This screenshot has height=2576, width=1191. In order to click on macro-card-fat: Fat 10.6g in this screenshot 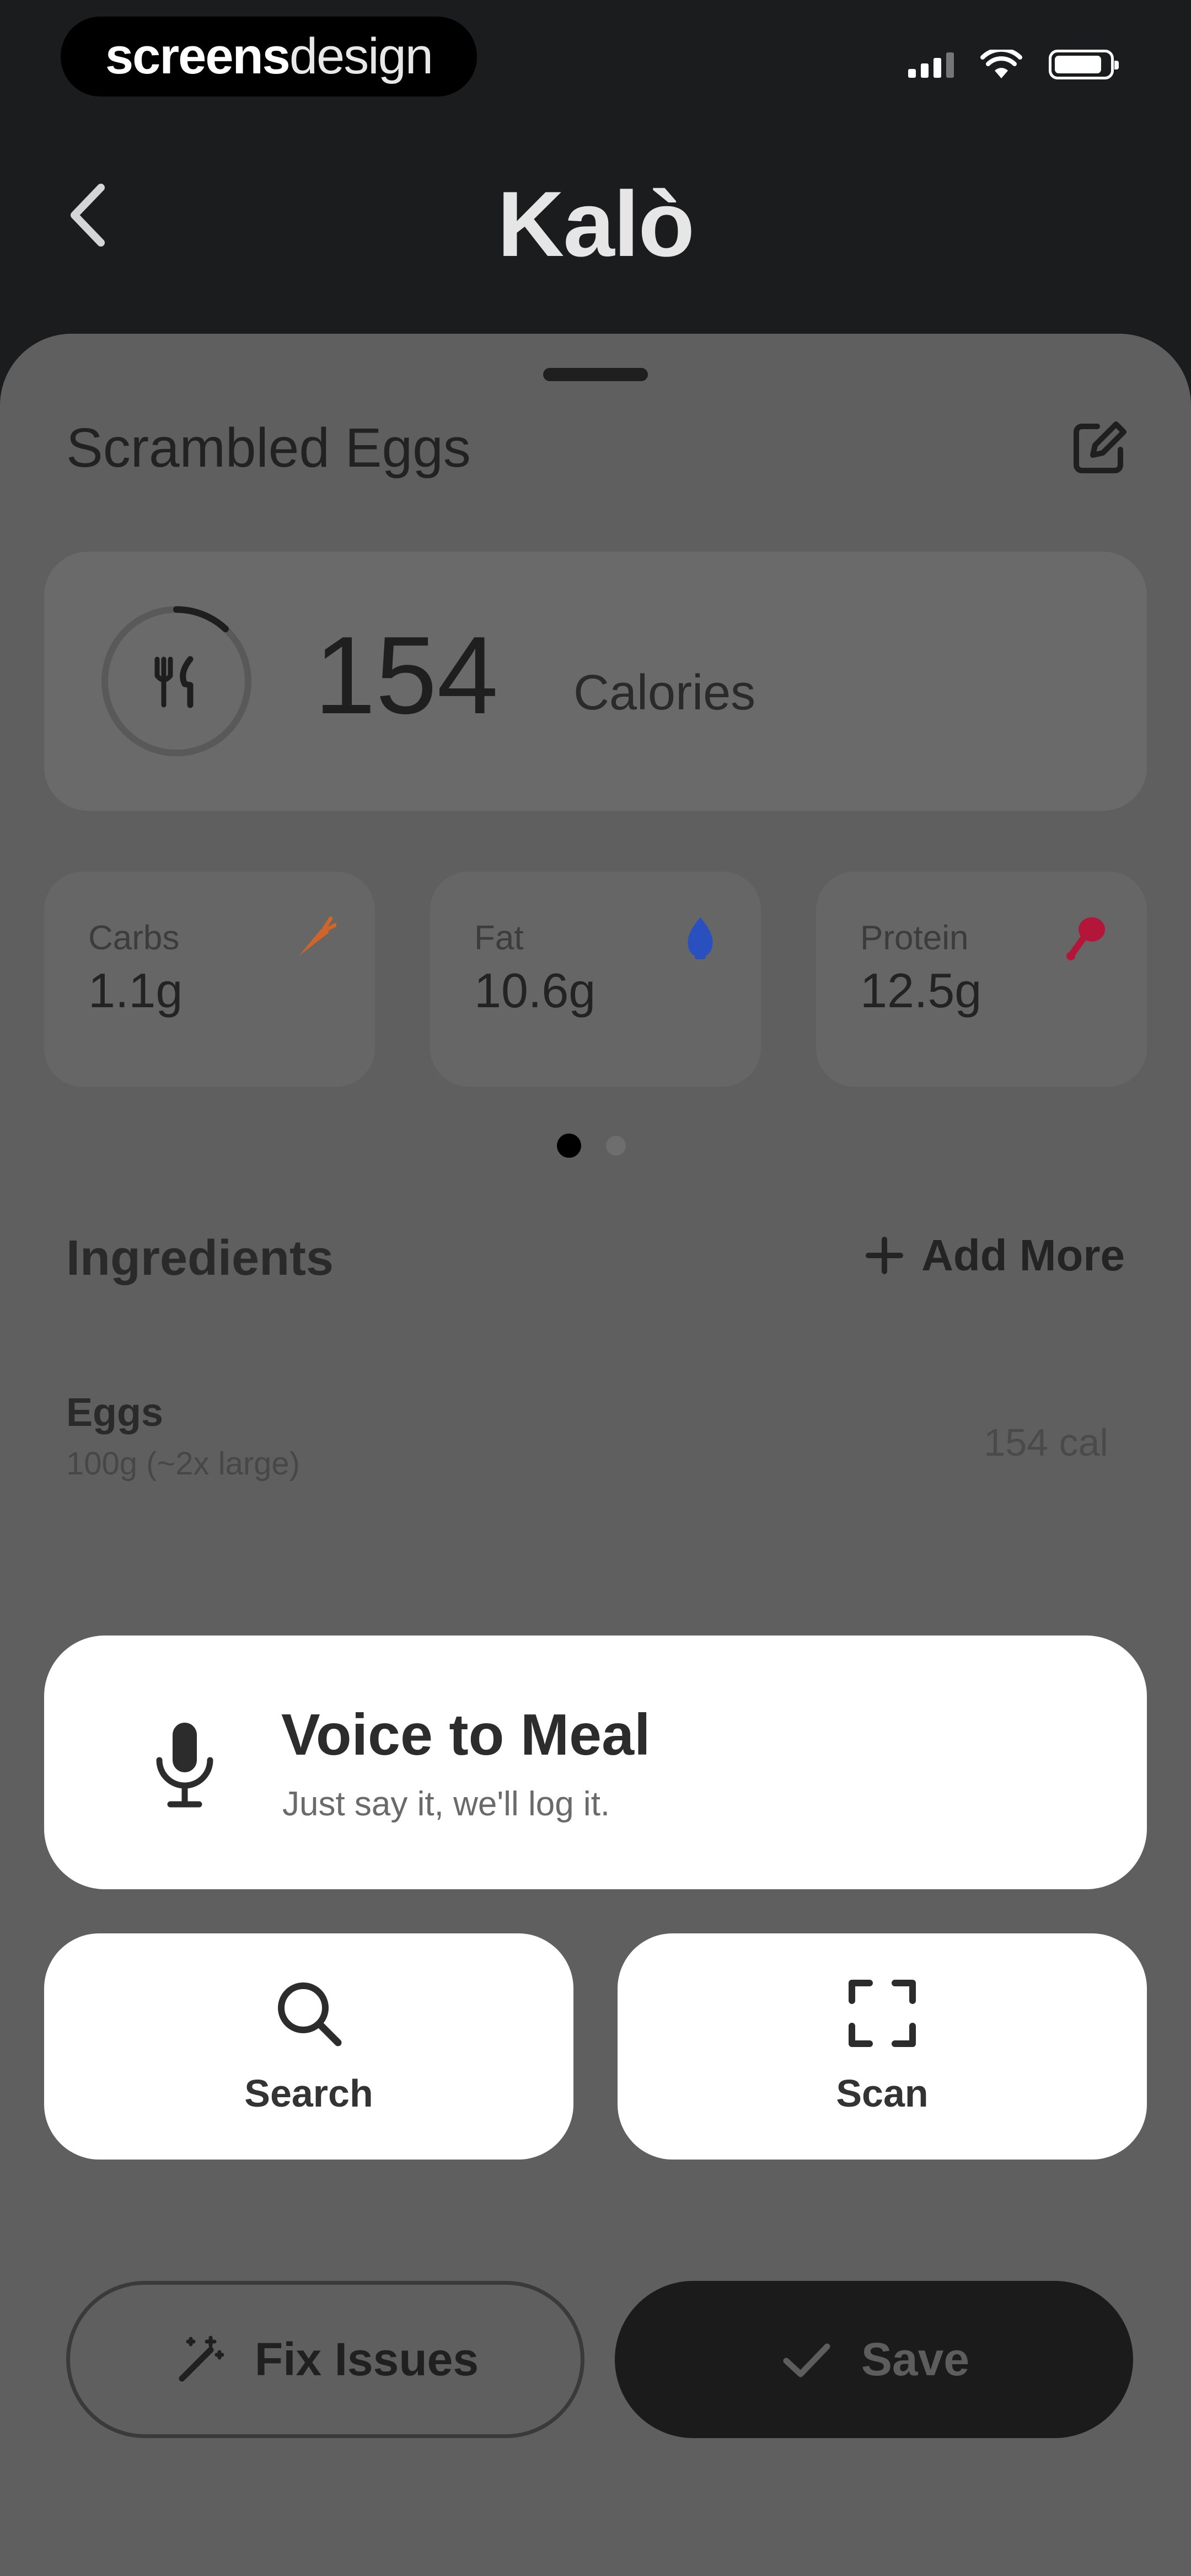, I will do `click(595, 979)`.